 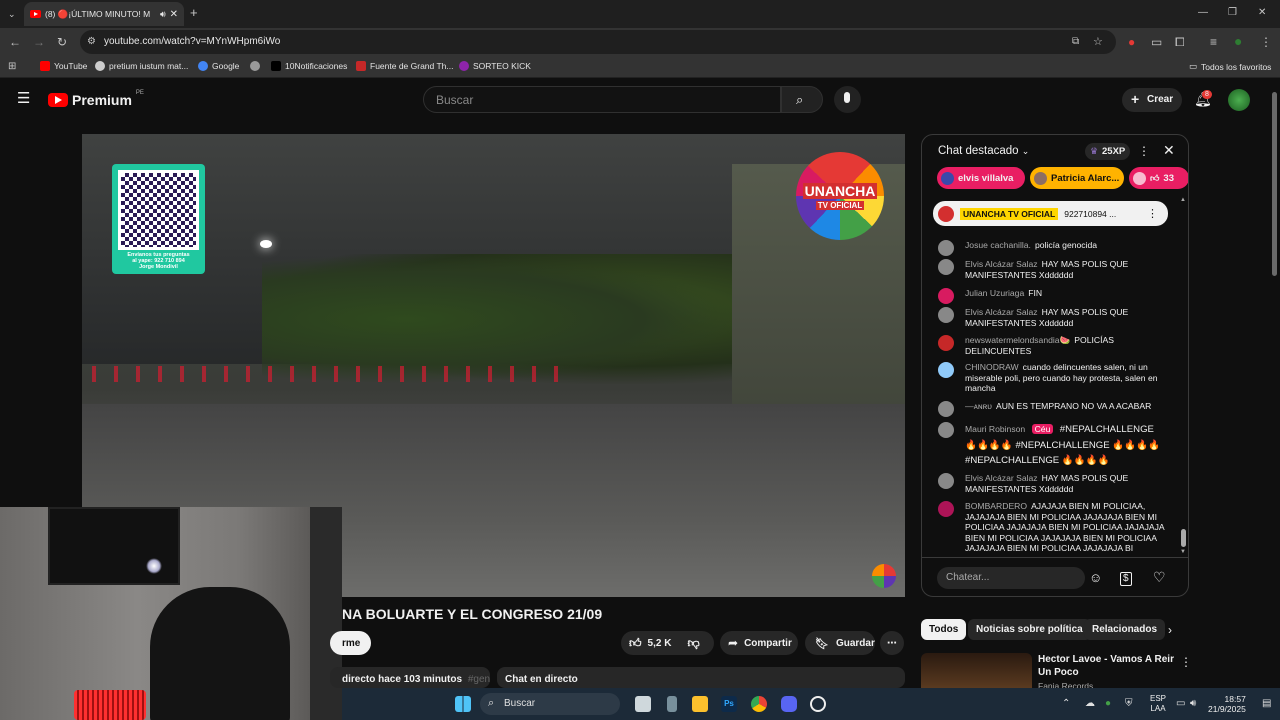 I want to click on site-info-icon: ⚙︎, so click(x=91, y=42).